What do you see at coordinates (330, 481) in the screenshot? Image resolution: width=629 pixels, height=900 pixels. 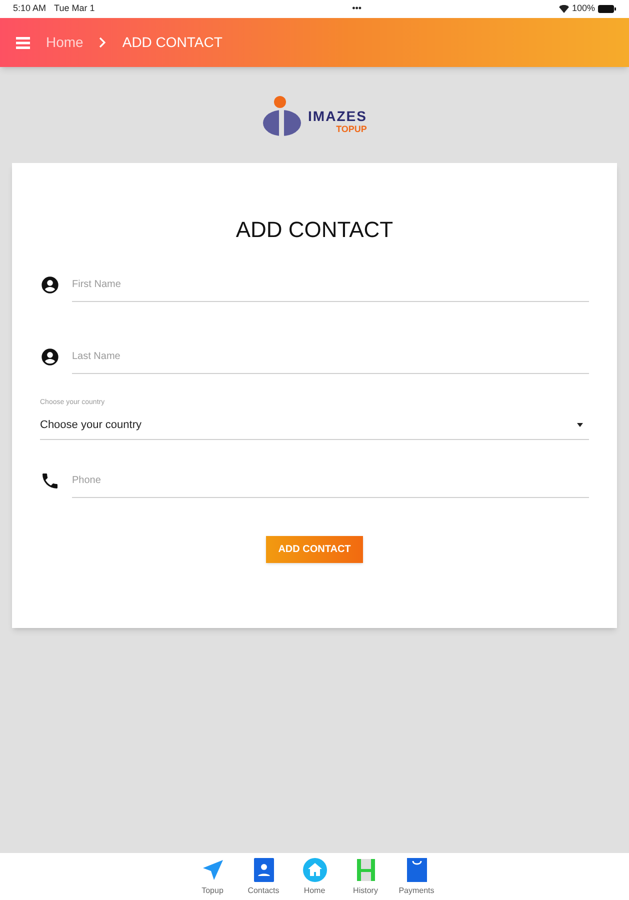 I see `text-input: Phone` at bounding box center [330, 481].